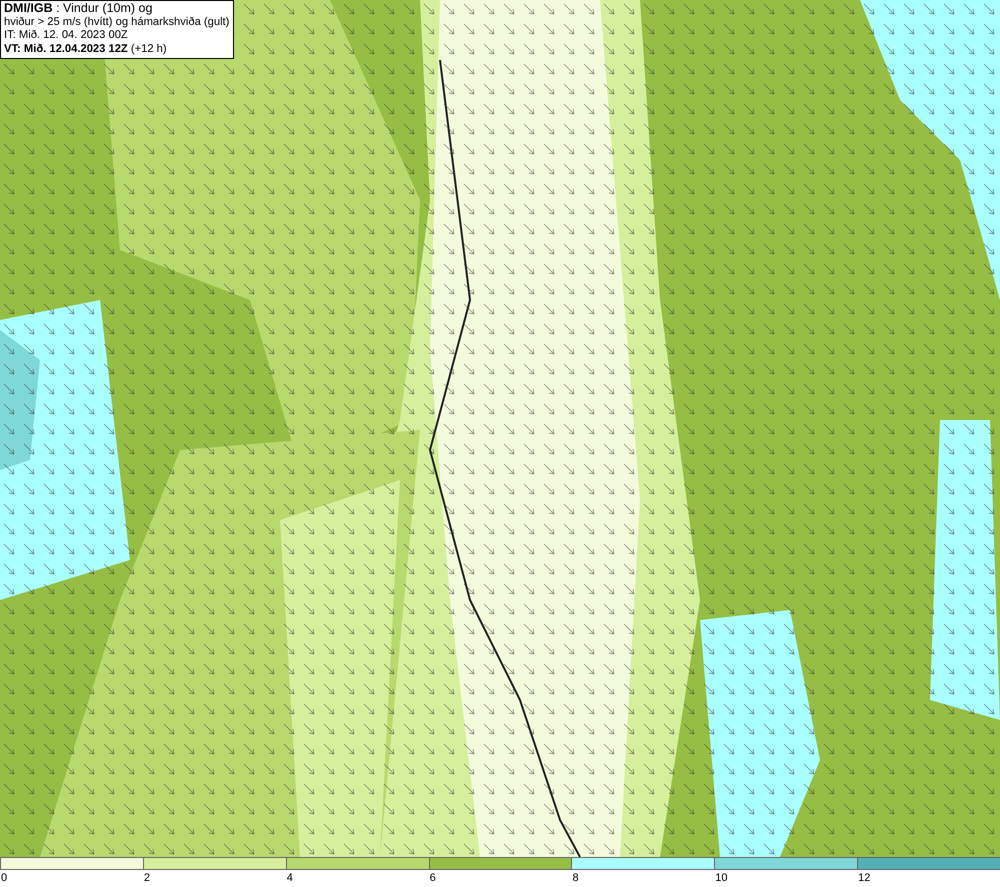  I want to click on legend-label: 8, so click(575, 878).